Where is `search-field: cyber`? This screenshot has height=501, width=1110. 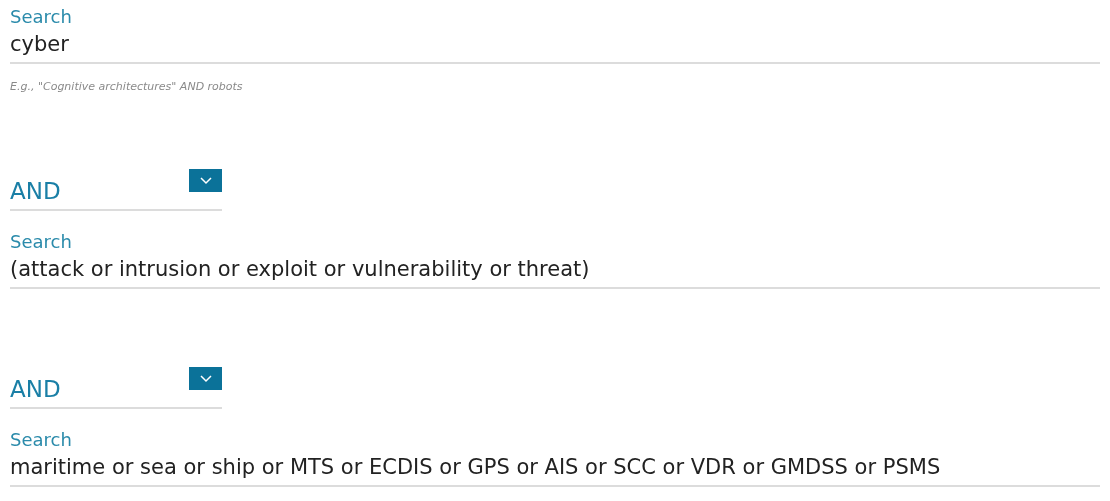 search-field: cyber is located at coordinates (555, 47).